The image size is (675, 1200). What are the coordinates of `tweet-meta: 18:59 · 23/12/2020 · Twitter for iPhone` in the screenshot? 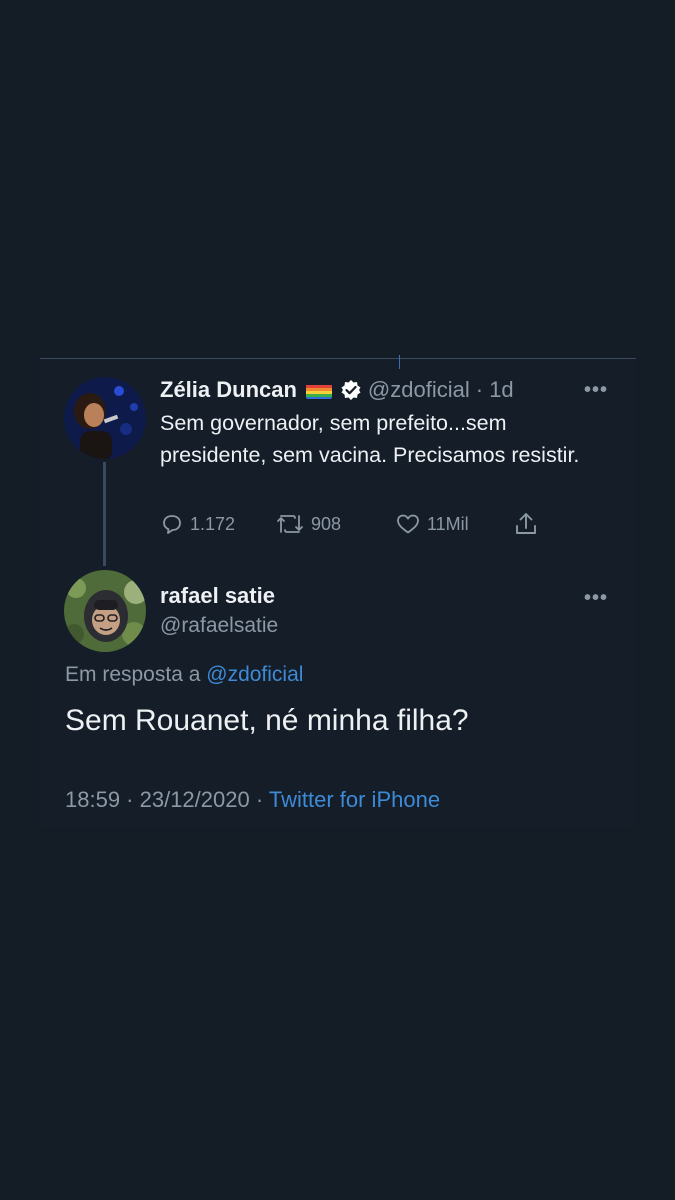 It's located at (252, 800).